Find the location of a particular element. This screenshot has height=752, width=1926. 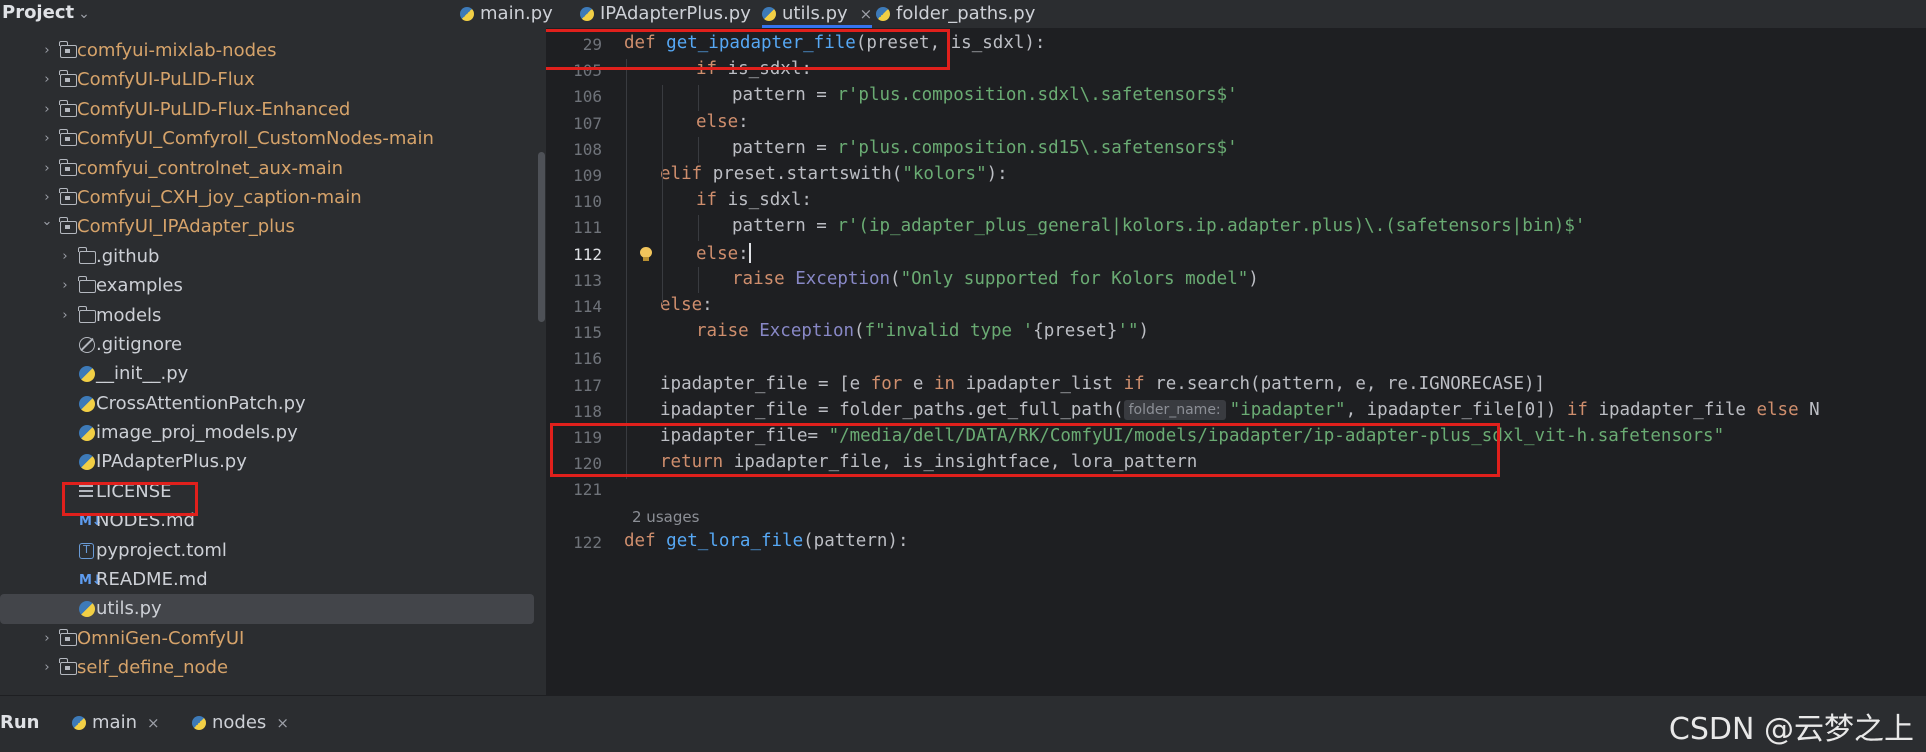

code-token: is_sdxl: is located at coordinates (769, 200).